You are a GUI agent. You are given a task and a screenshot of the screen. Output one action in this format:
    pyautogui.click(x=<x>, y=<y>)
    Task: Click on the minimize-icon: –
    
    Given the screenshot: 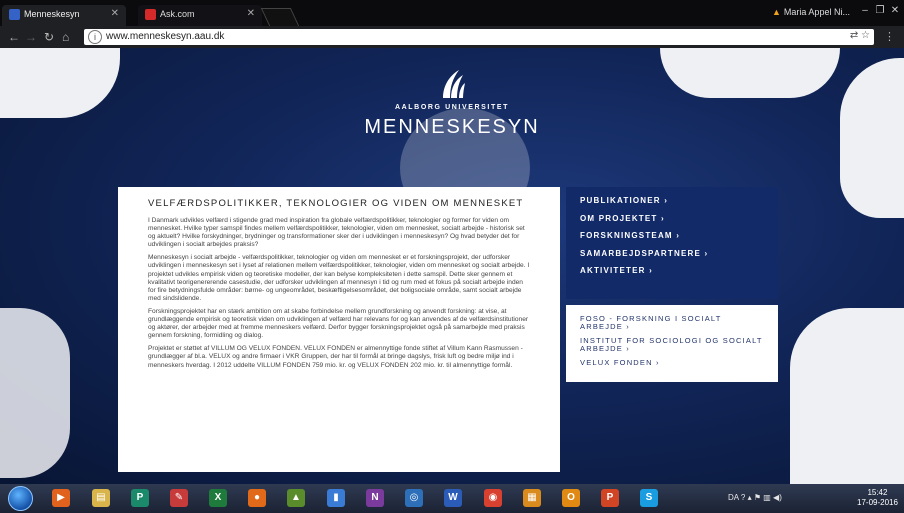 What is the action you would take?
    pyautogui.click(x=865, y=11)
    